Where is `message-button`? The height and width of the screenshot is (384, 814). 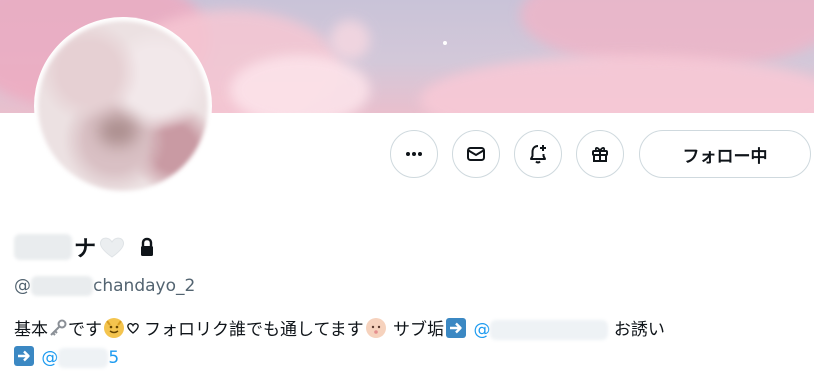 message-button is located at coordinates (476, 154).